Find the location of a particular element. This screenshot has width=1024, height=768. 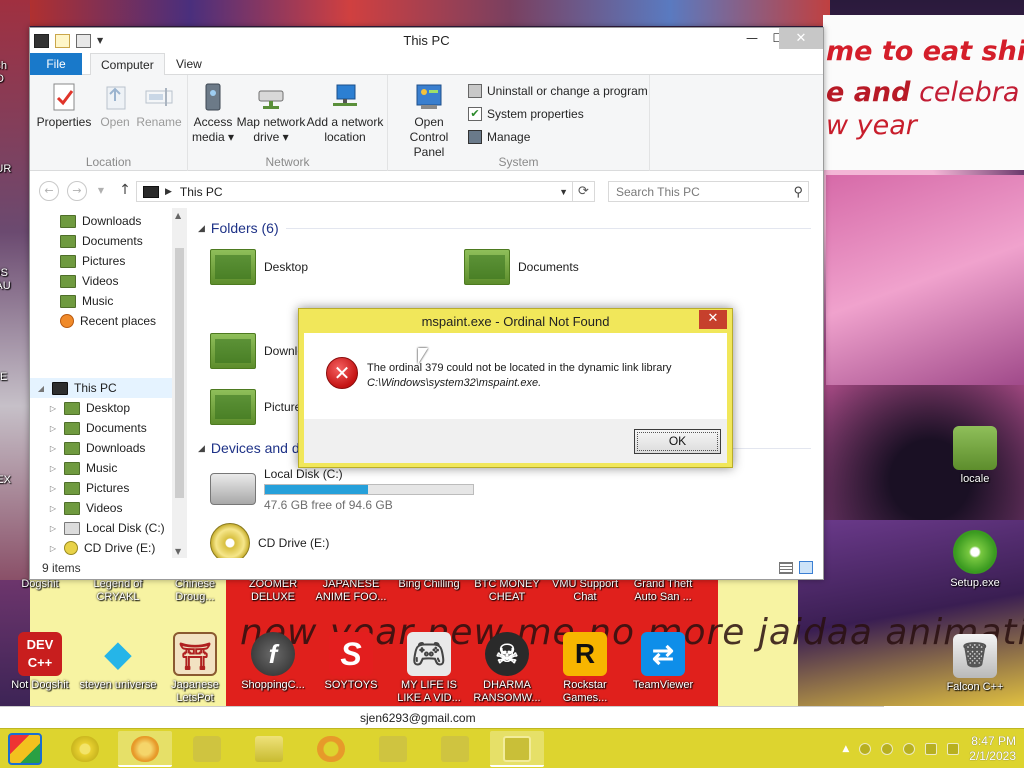

desktop-icon-partial-2: FUR is located at coordinates (15, 169).